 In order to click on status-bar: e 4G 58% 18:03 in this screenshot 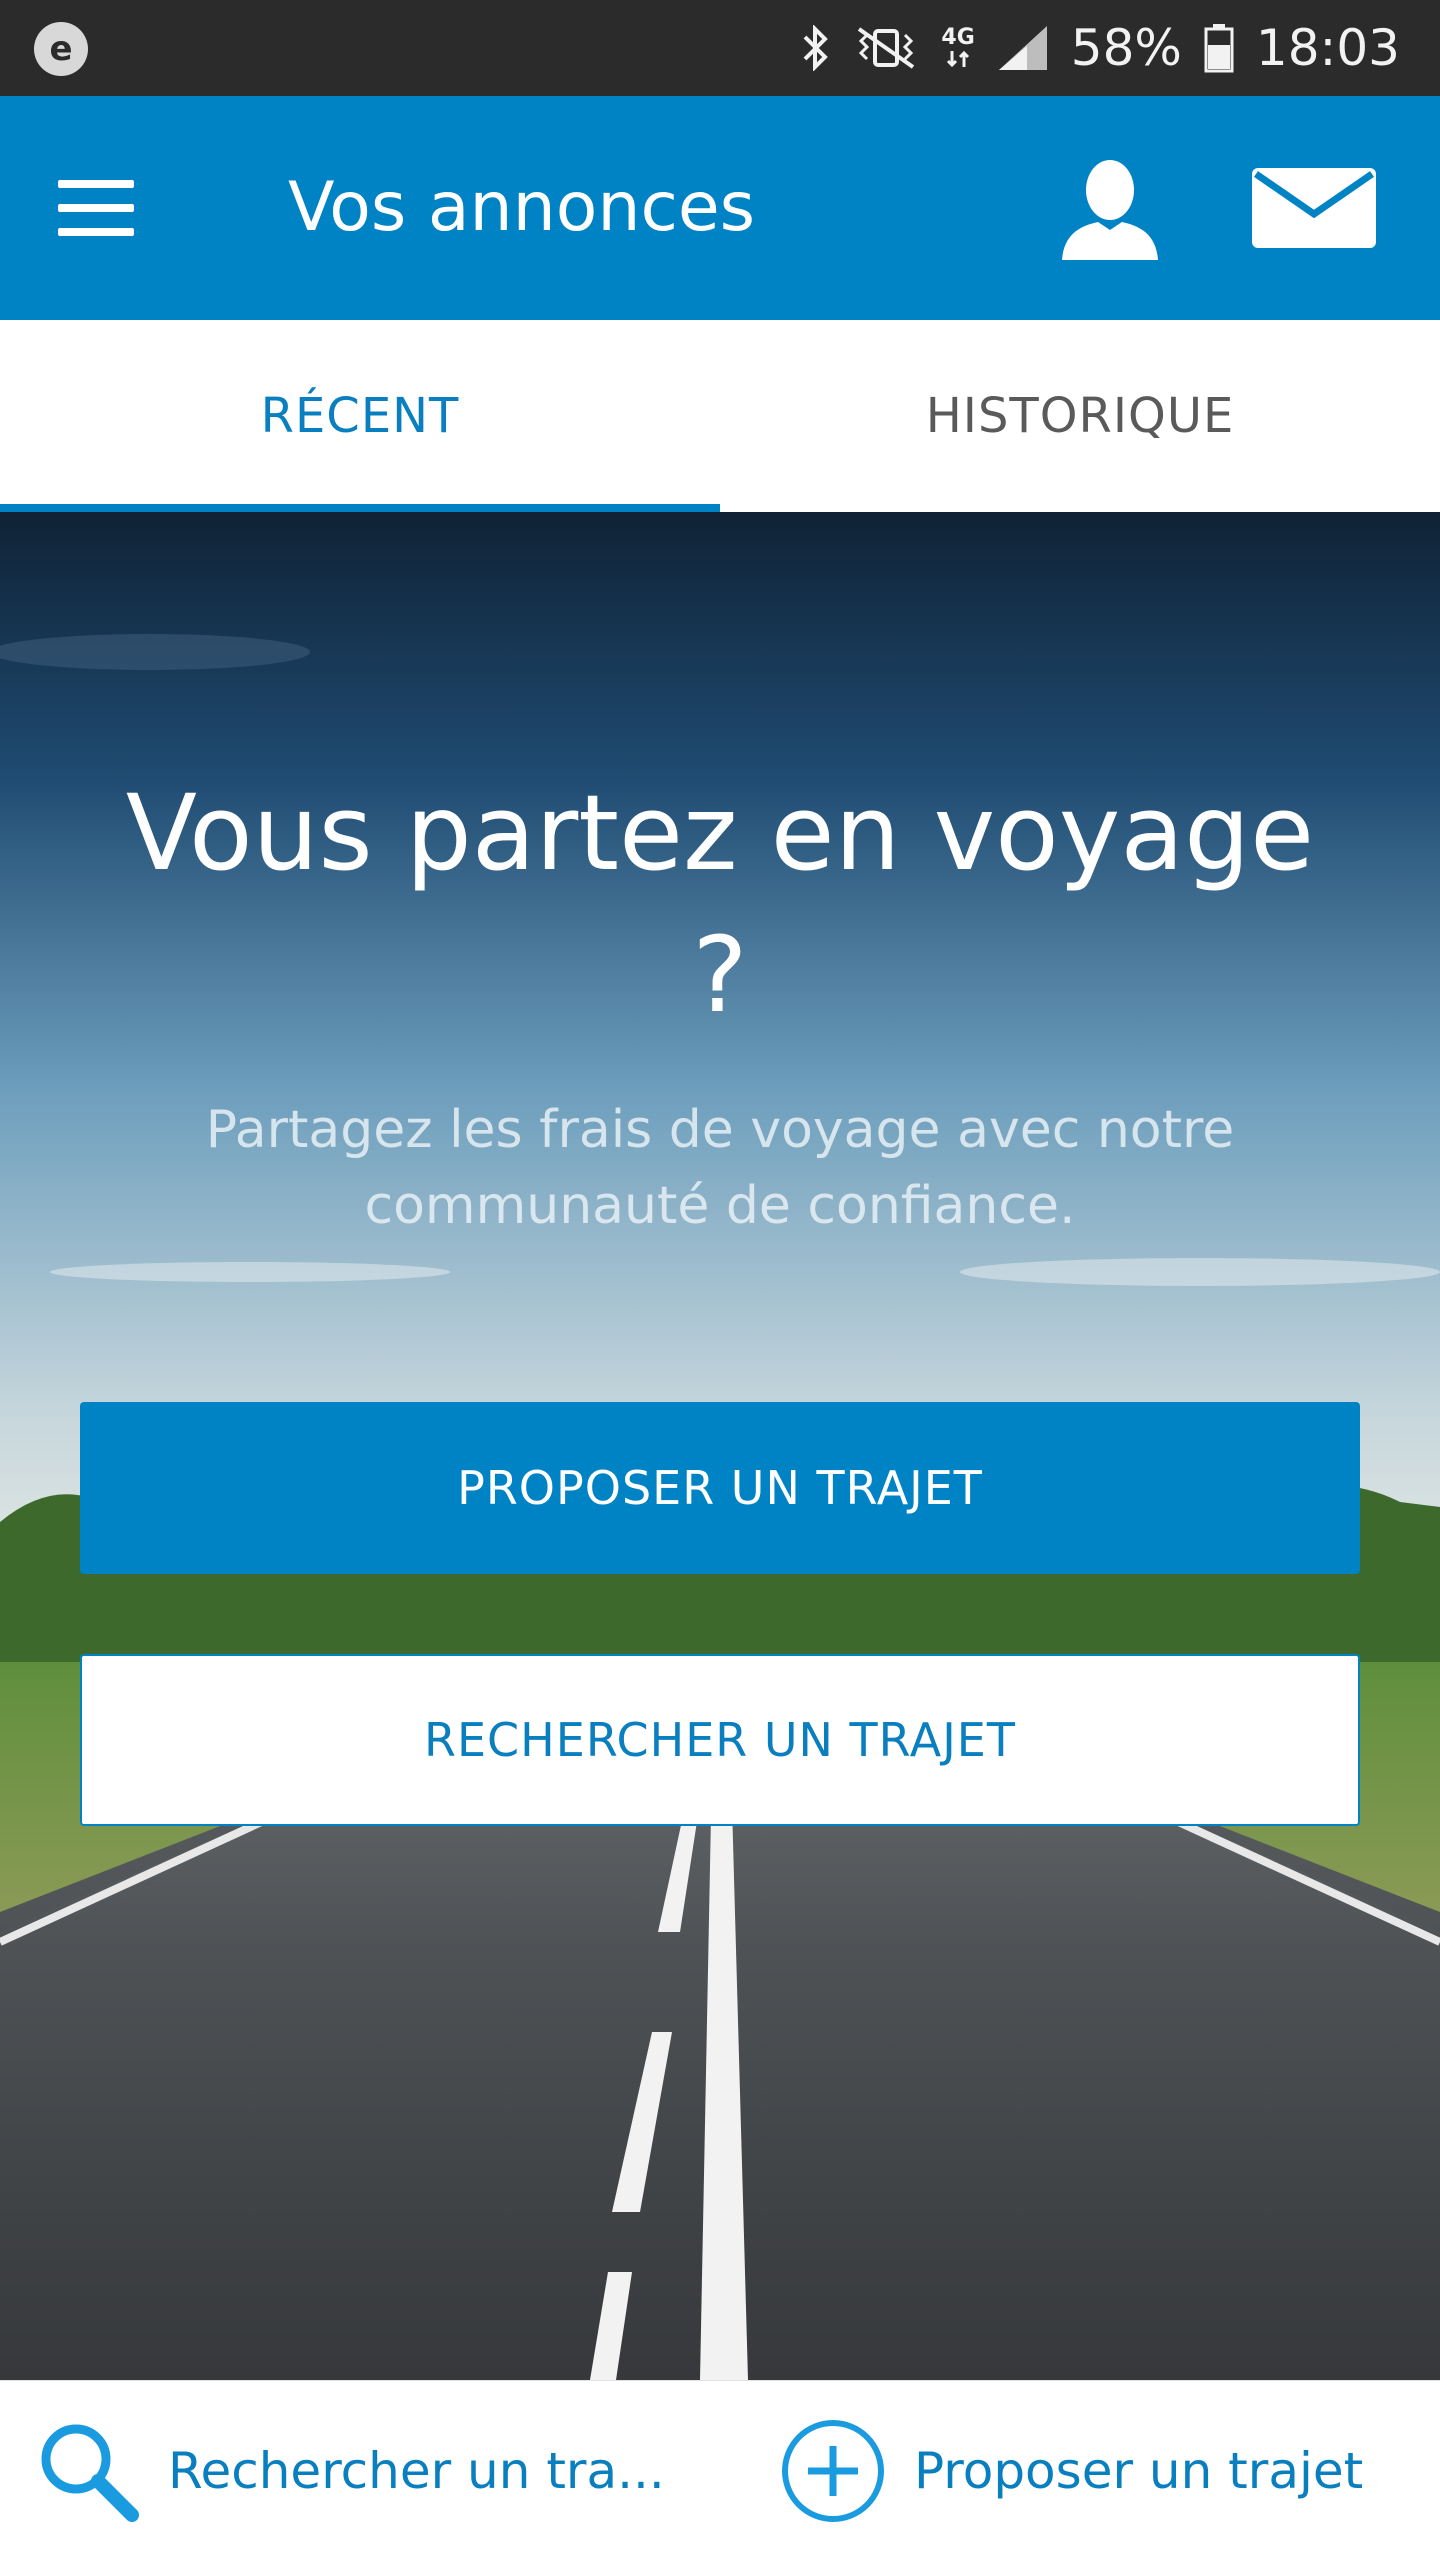, I will do `click(720, 48)`.